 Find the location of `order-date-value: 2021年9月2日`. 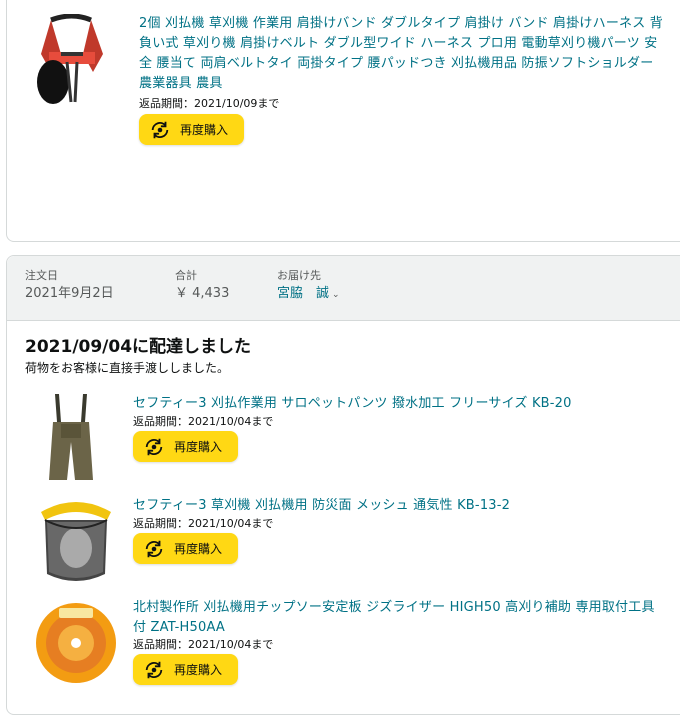

order-date-value: 2021年9月2日 is located at coordinates (69, 293).